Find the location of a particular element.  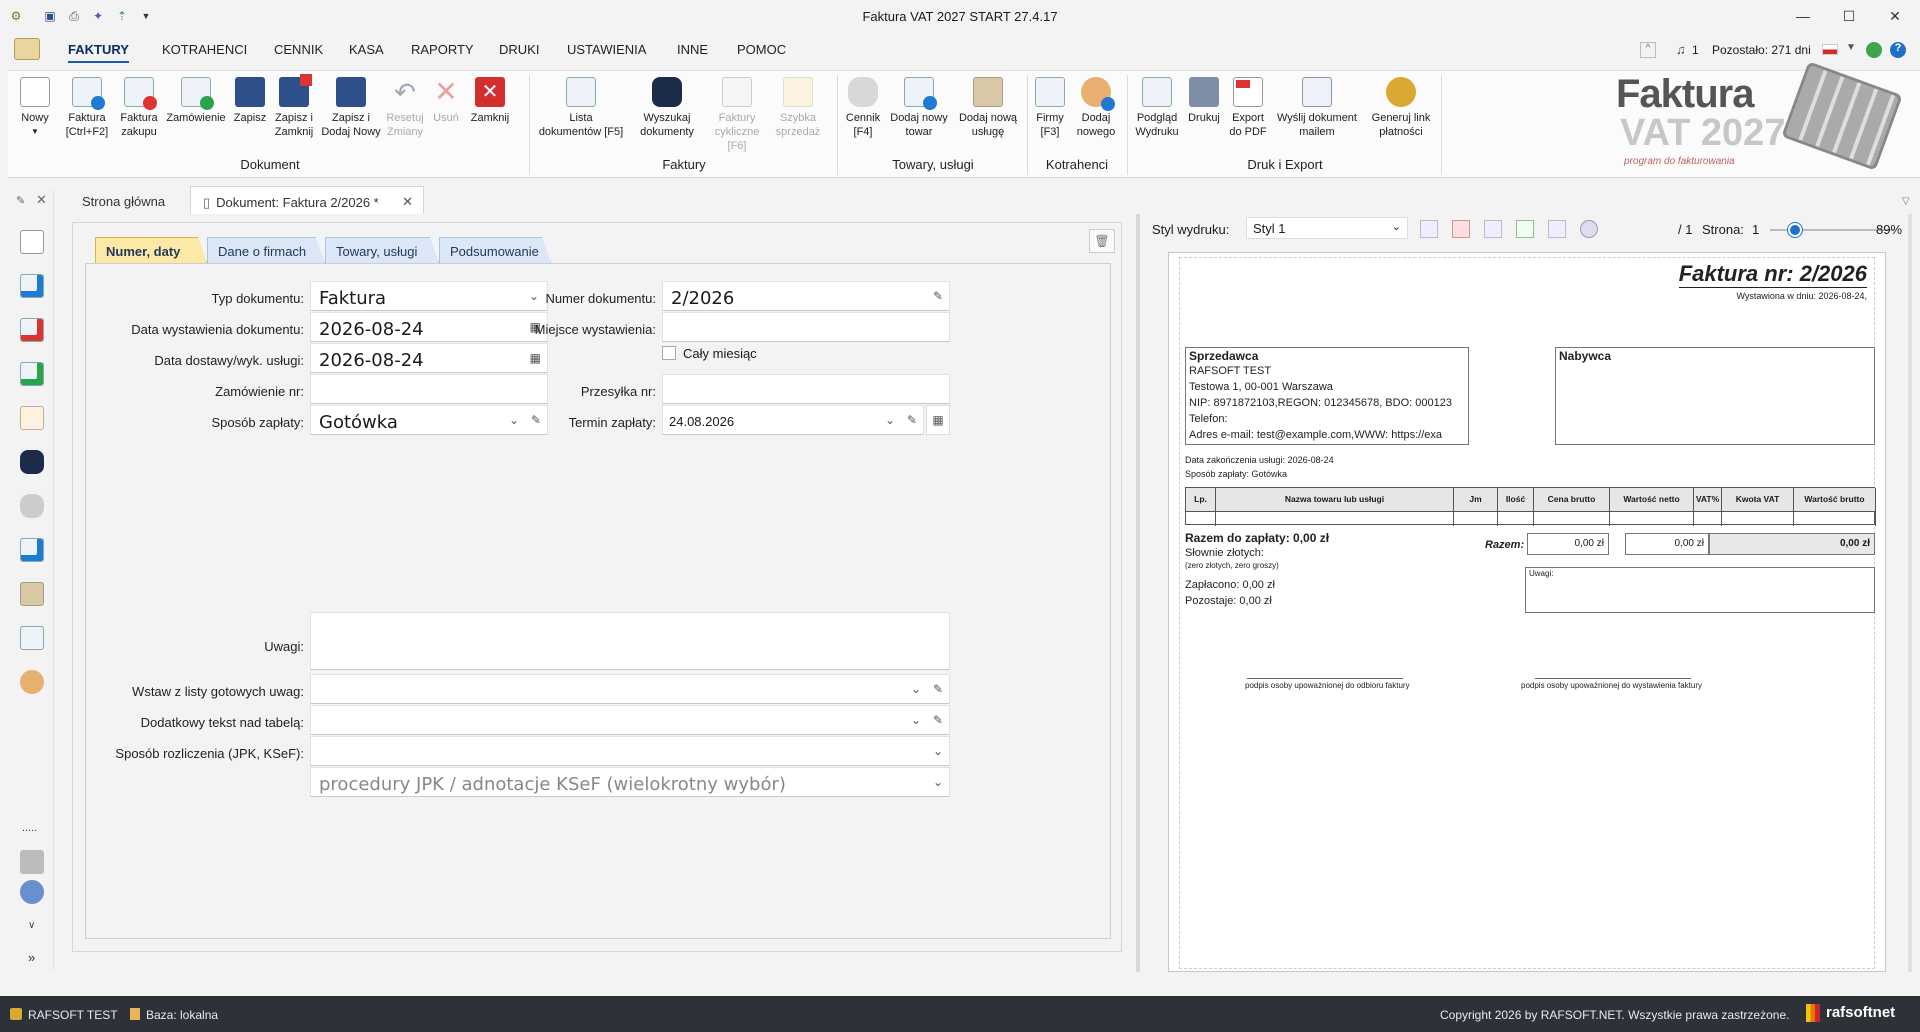

add-purchase-icon is located at coordinates (32, 330).